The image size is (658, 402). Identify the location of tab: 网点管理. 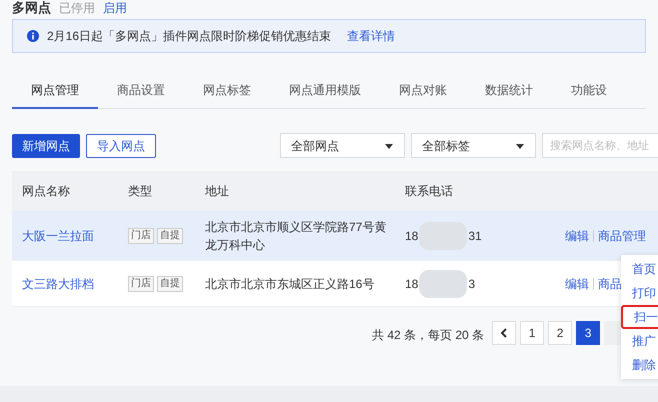
(55, 91).